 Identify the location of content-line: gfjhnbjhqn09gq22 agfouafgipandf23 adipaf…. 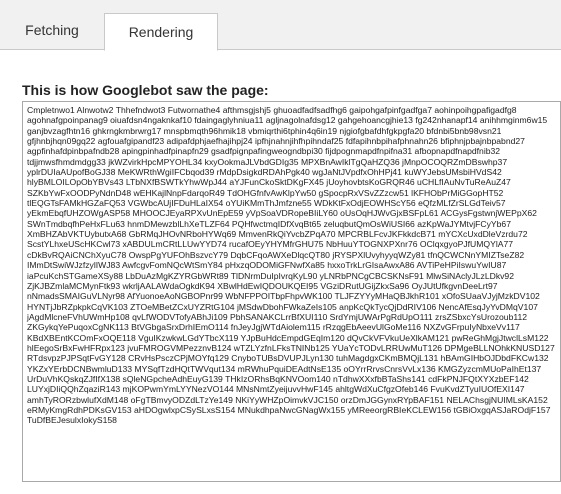
(276, 141).